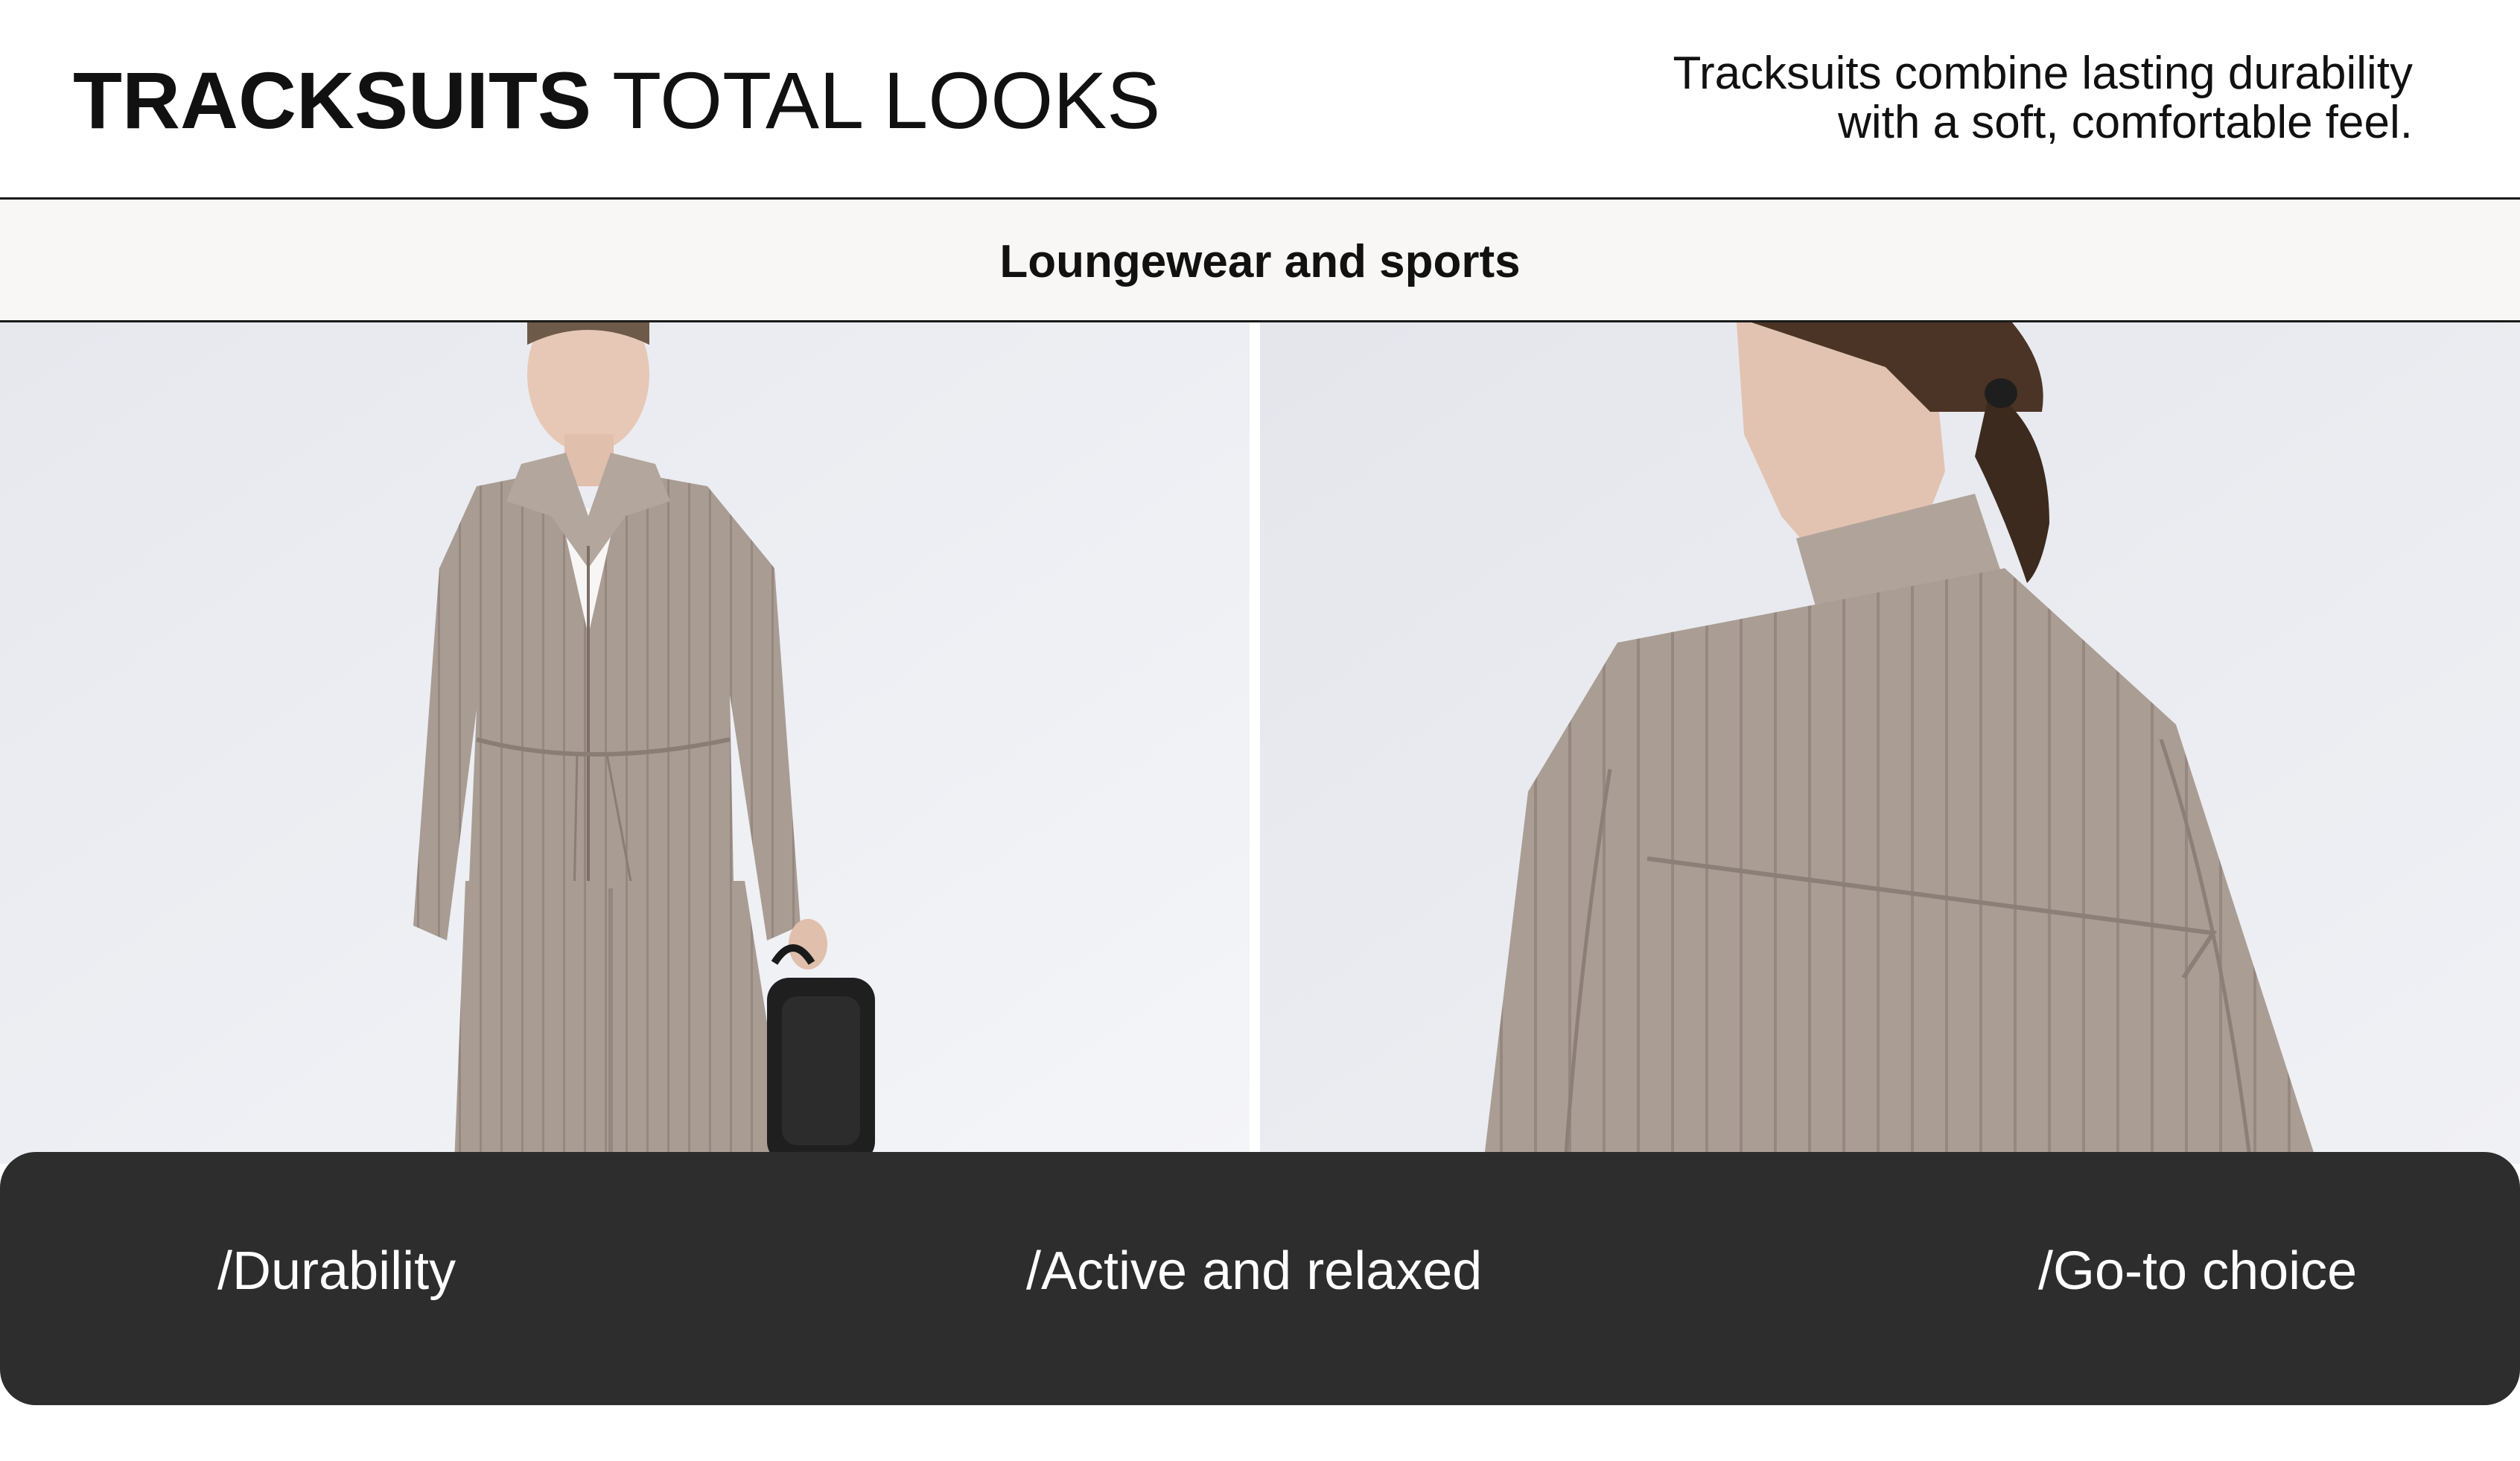  I want to click on feature-active-relaxed: /Active and relaxed, so click(1254, 1271).